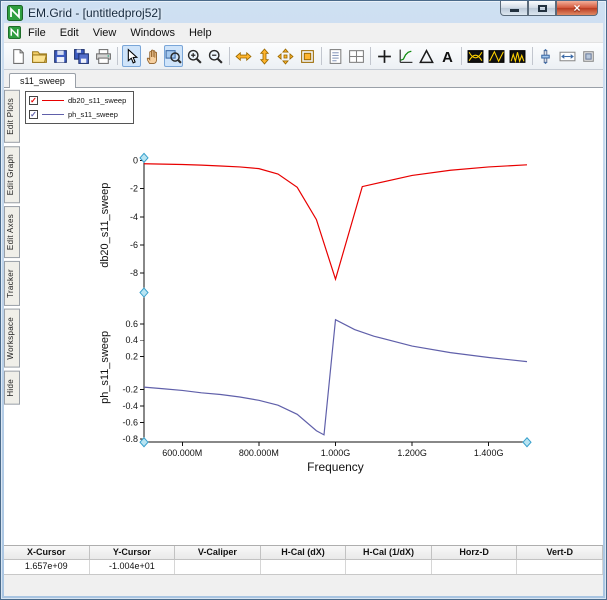 The width and height of the screenshot is (607, 600). What do you see at coordinates (14, 32) in the screenshot?
I see `project-window-icon` at bounding box center [14, 32].